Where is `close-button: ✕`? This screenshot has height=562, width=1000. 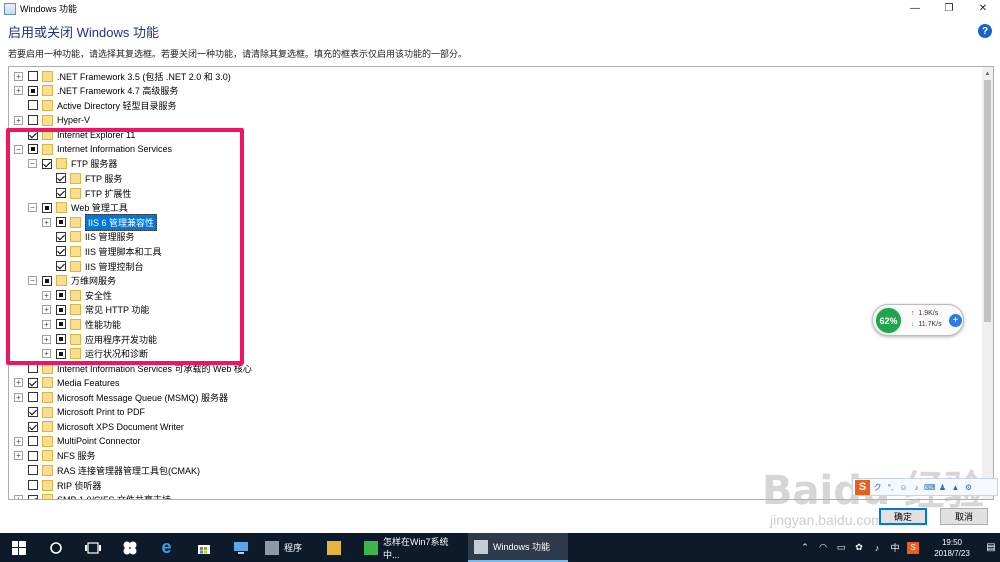
close-button: ✕ is located at coordinates (983, 8).